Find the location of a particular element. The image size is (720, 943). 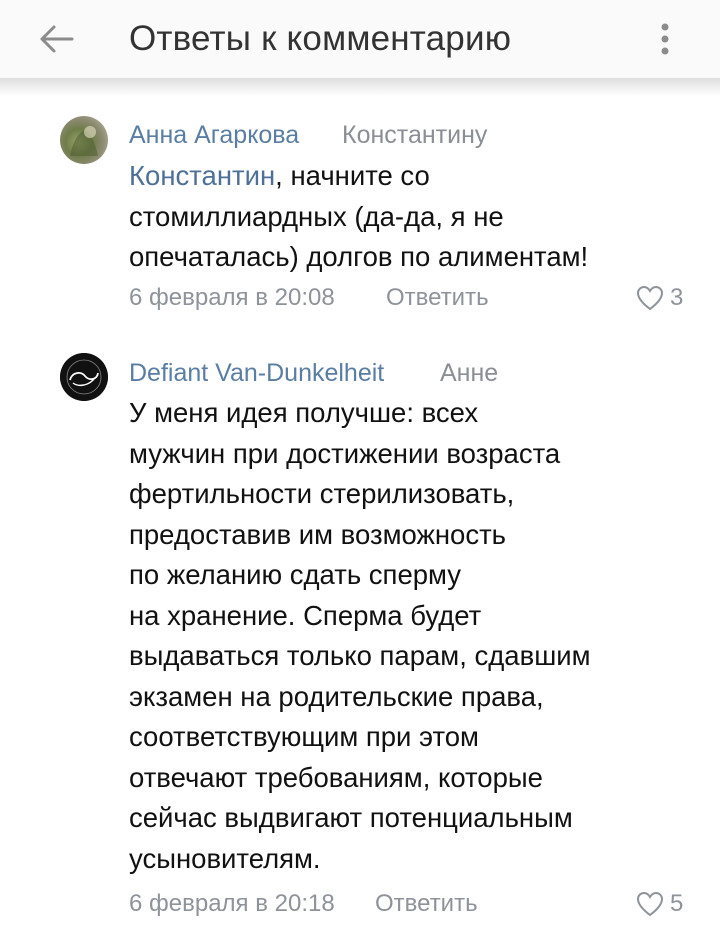

top-app-bar: Ответы к комментарию is located at coordinates (360, 39).